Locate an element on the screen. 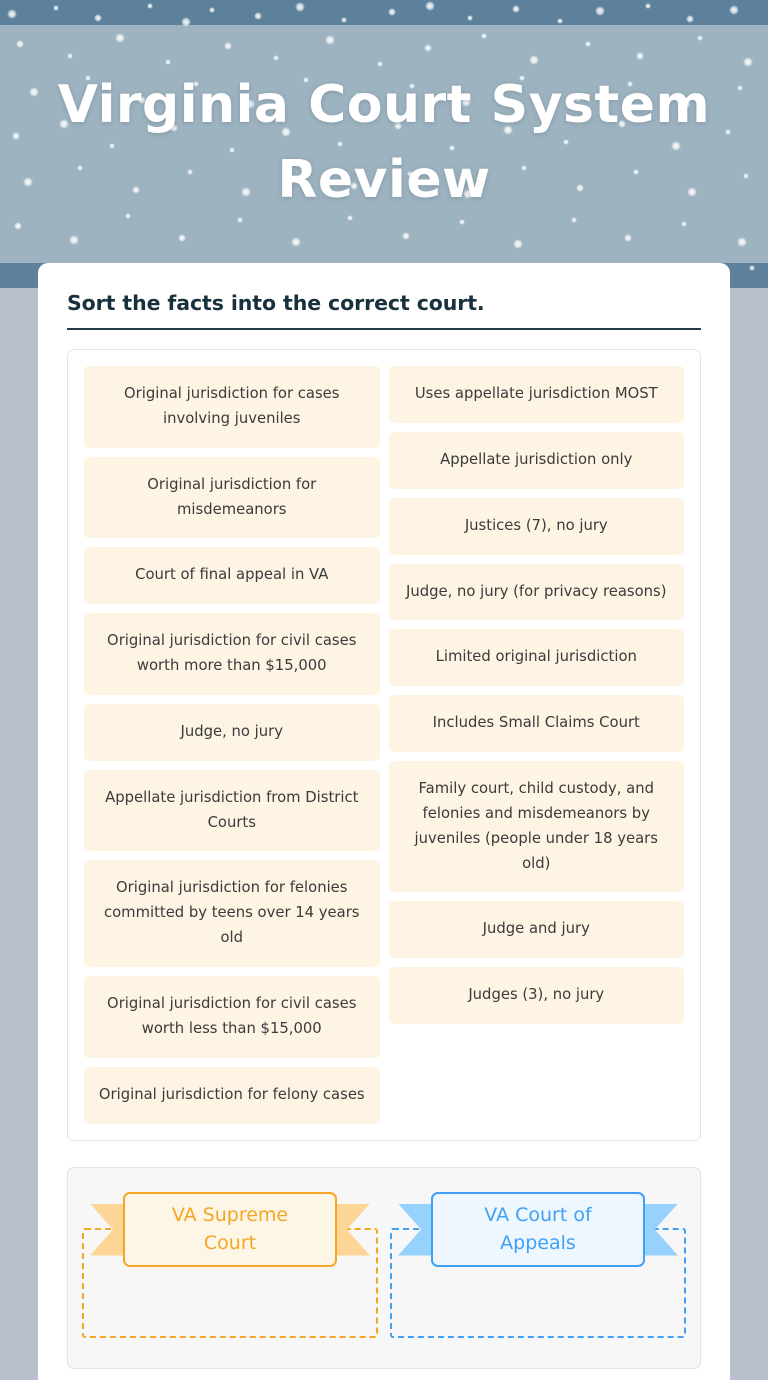 Image resolution: width=768 pixels, height=1380 pixels. page-title: Virginia Court System Review is located at coordinates (384, 143).